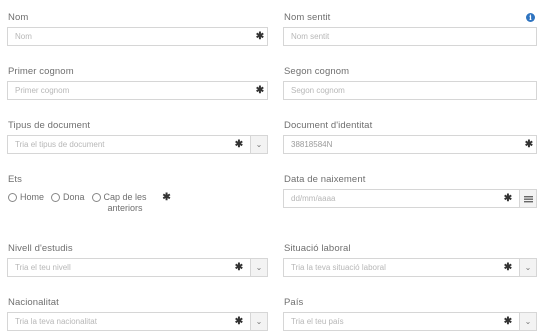  Describe the element at coordinates (49, 125) in the screenshot. I see `tipus-document-label: Tipus de document` at that location.